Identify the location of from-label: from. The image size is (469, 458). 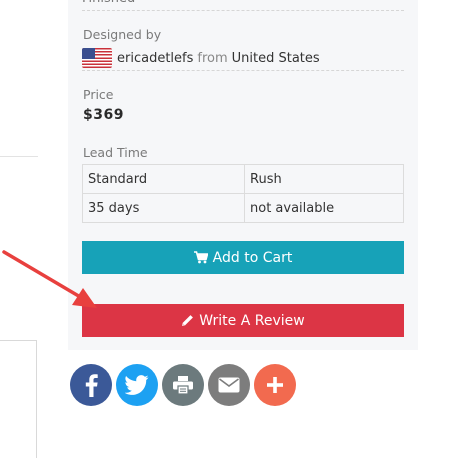
(212, 58).